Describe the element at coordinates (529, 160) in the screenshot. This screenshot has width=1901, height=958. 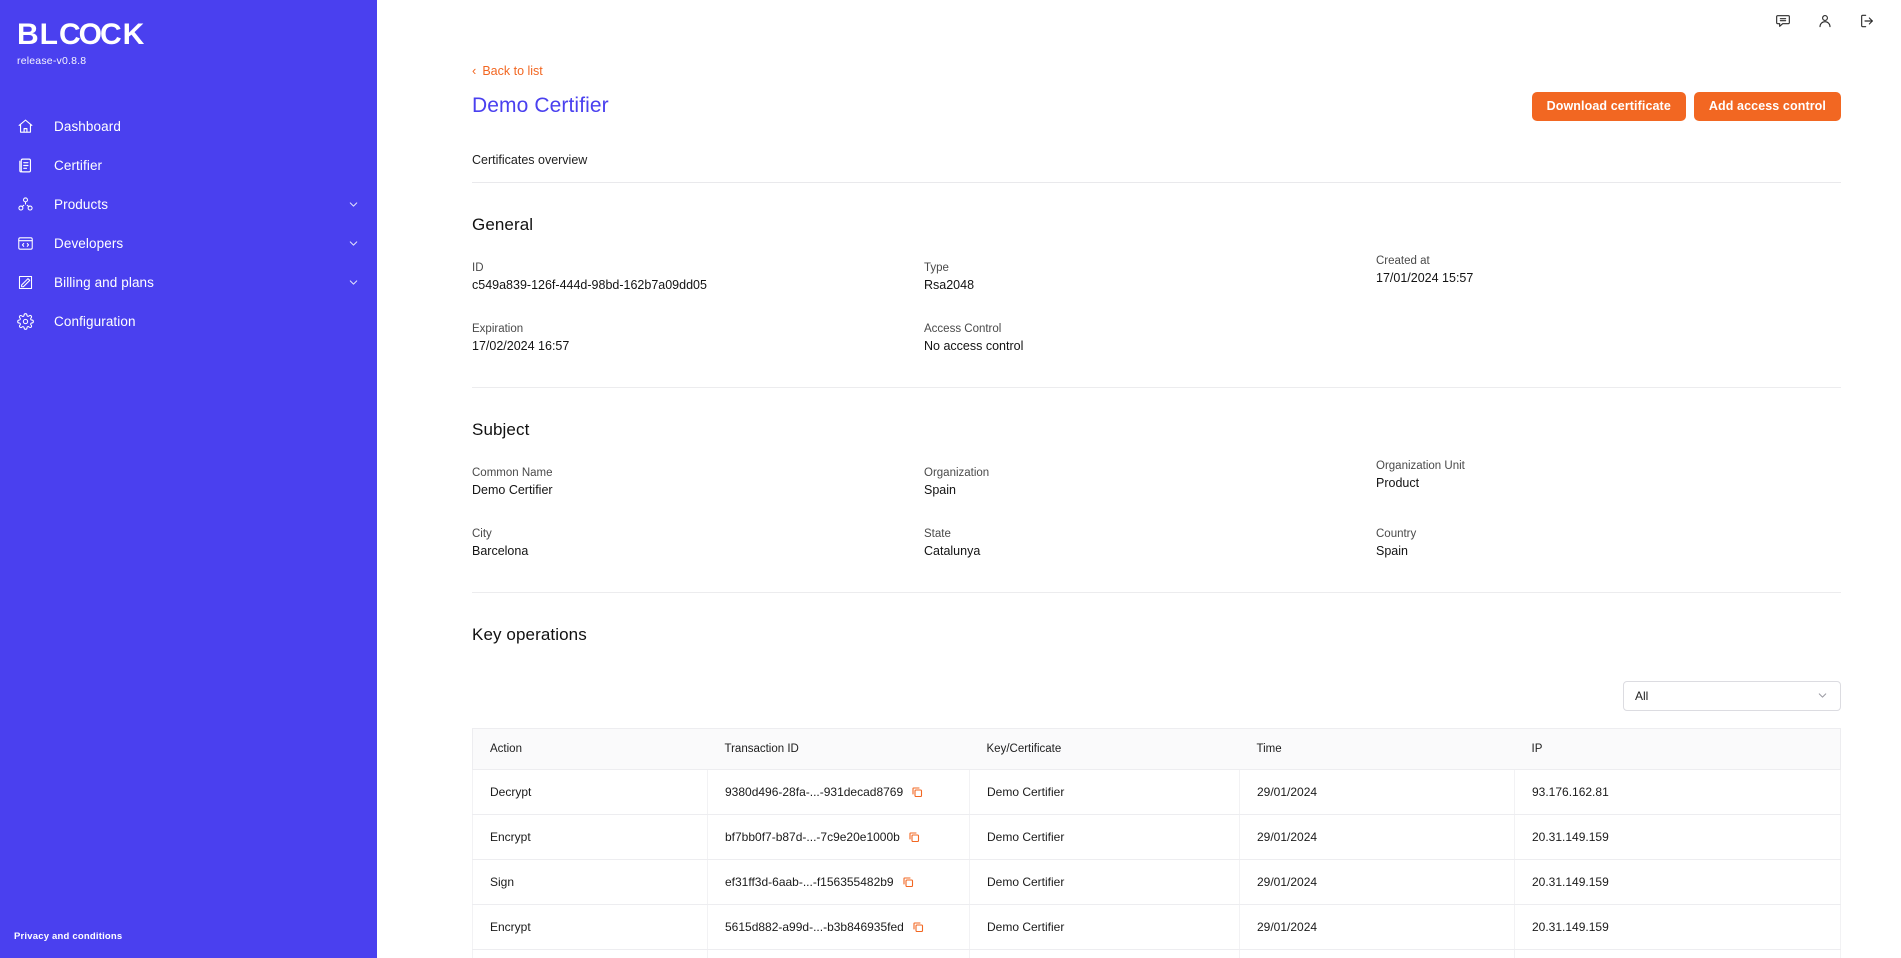
I see `tab-certificates-overview: Certificates overview` at that location.